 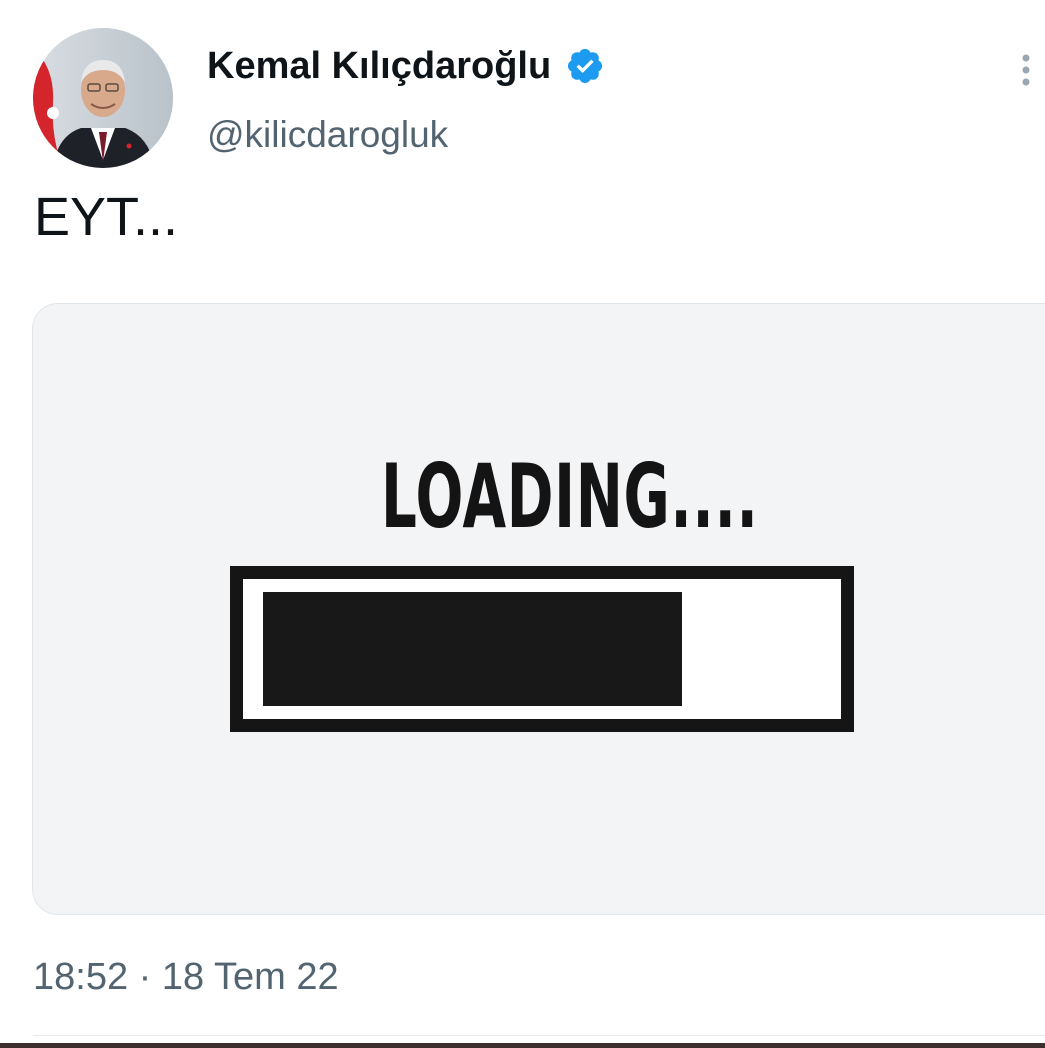 I want to click on progress-fill, so click(x=472, y=649).